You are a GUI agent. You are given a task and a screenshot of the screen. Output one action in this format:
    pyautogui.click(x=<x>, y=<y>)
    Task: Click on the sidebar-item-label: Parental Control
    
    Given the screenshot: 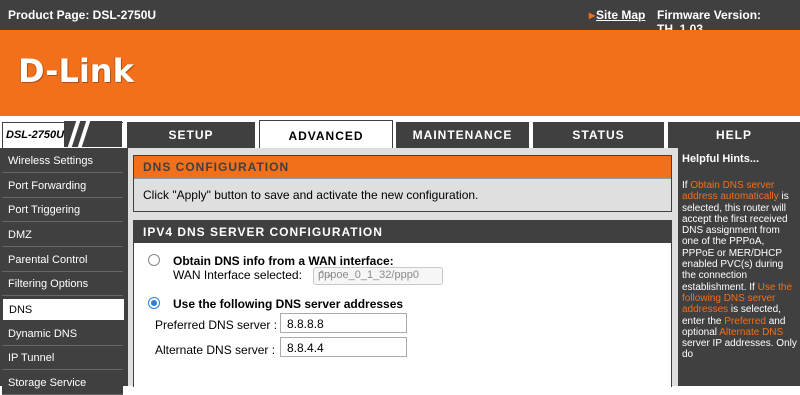 What is the action you would take?
    pyautogui.click(x=48, y=260)
    